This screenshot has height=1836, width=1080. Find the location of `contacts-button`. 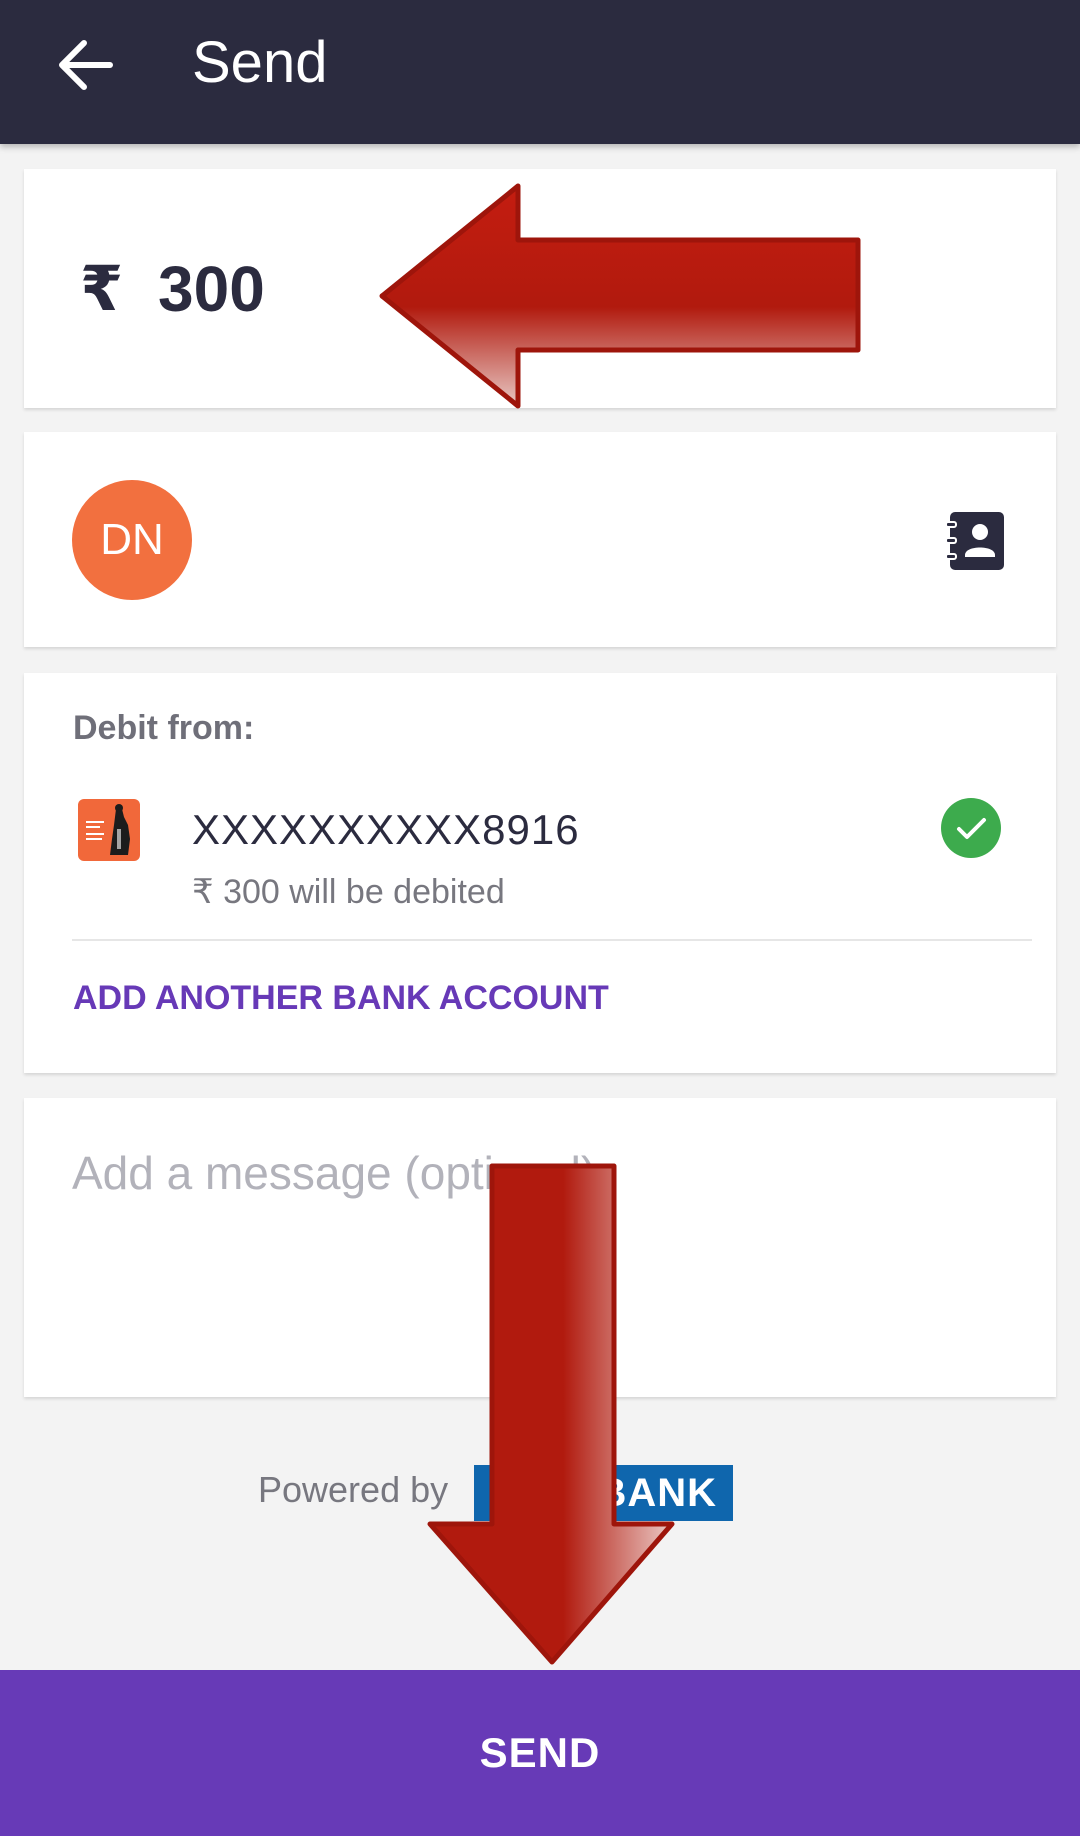

contacts-button is located at coordinates (977, 541).